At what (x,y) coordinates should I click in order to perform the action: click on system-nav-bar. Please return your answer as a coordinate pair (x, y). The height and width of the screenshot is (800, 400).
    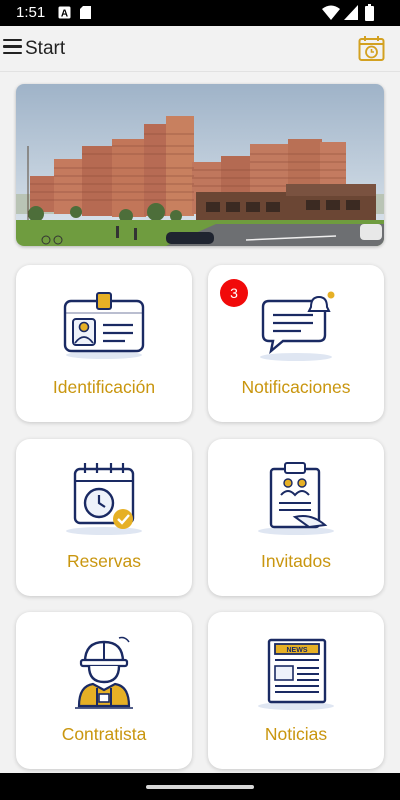
    Looking at the image, I should click on (200, 786).